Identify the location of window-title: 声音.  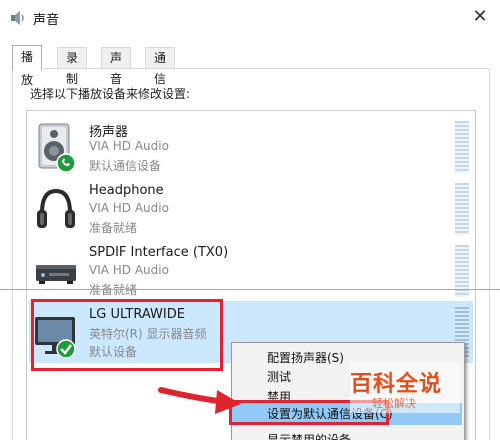
(46, 20).